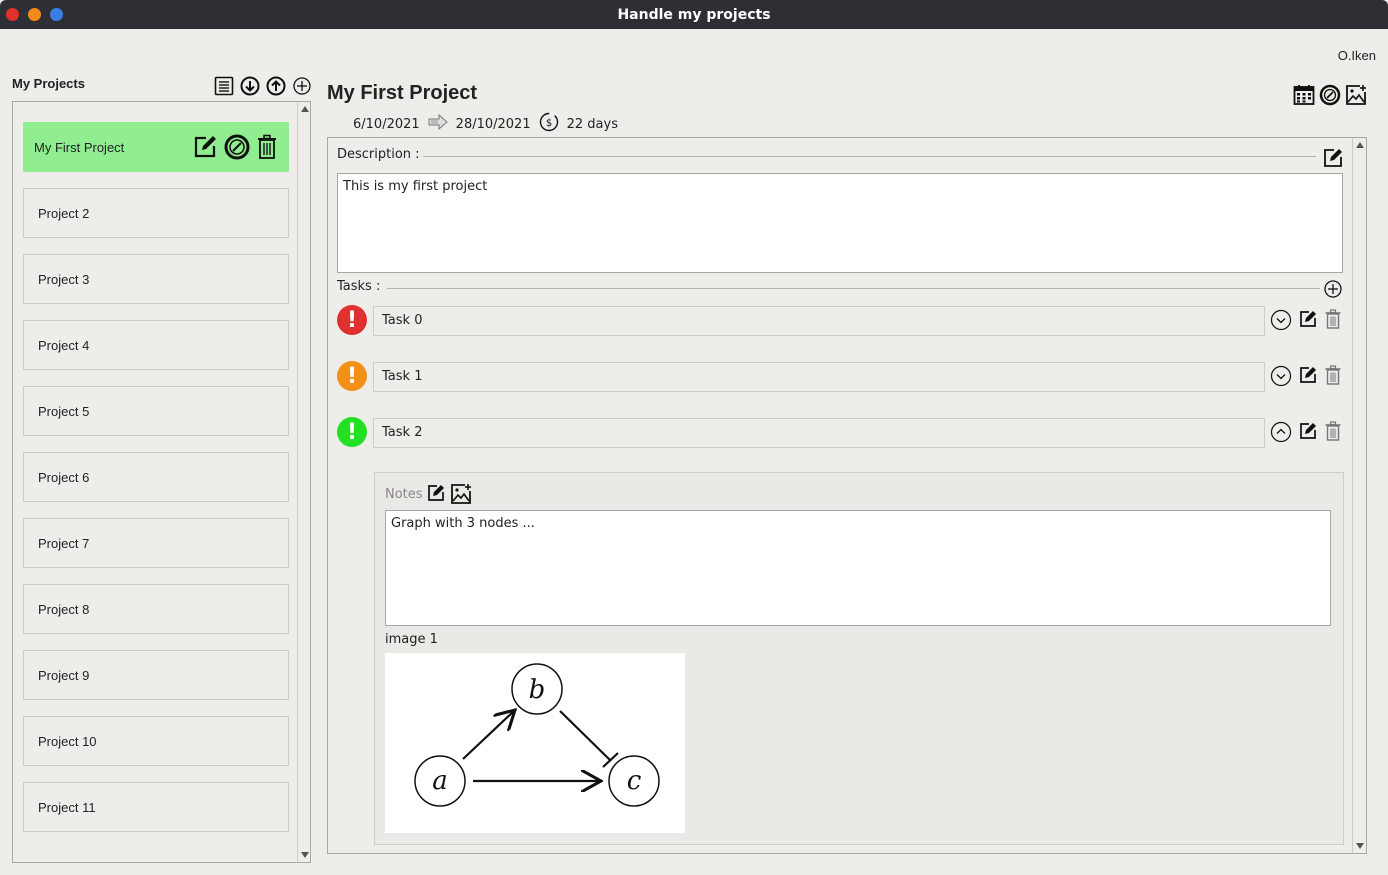 The image size is (1388, 875). I want to click on upload-icon, so click(276, 86).